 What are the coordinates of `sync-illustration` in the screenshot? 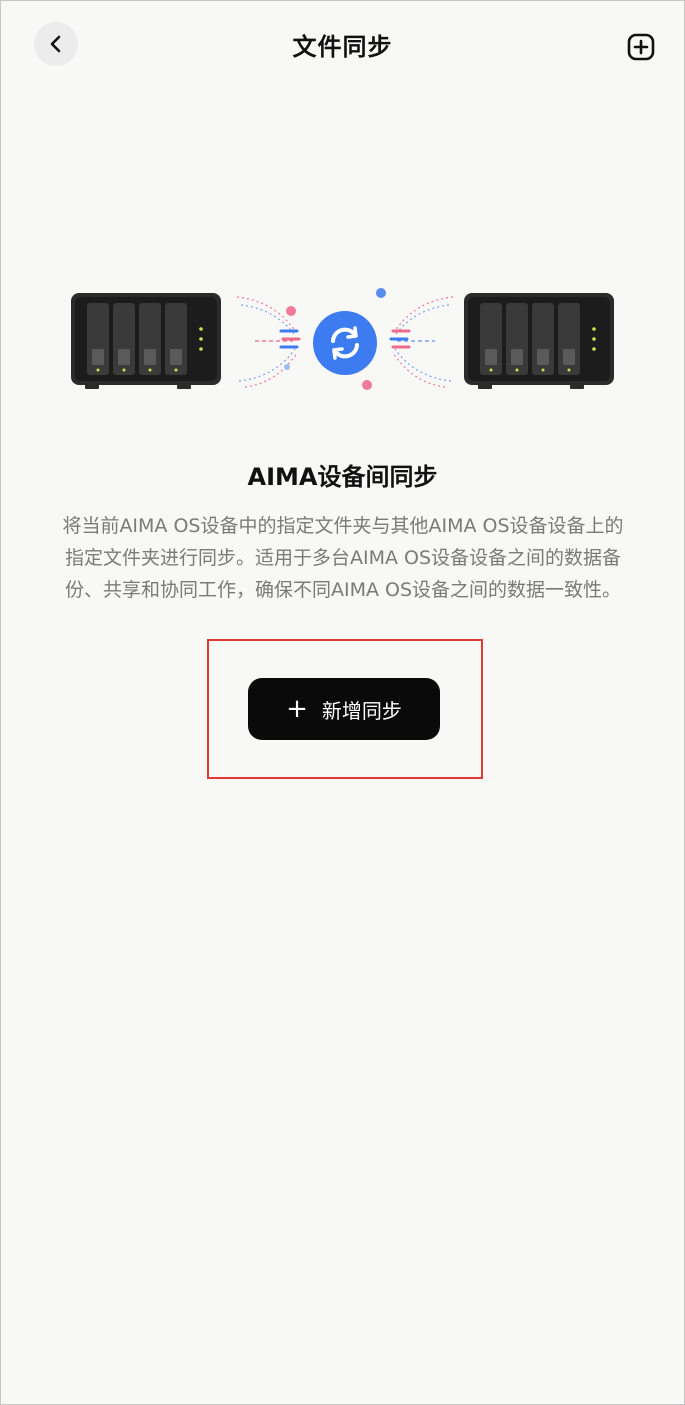 It's located at (342, 341).